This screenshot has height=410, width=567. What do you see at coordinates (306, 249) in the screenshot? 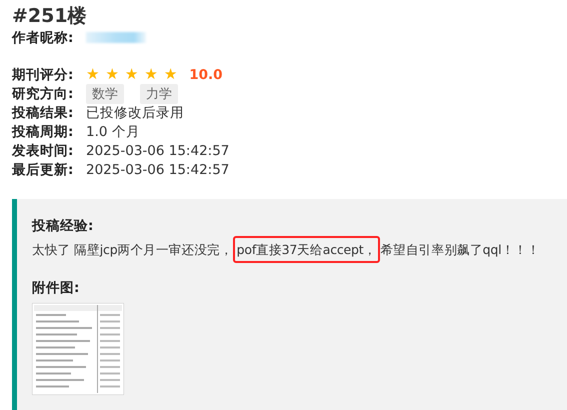
I see `highlighted-text: pof直接37天给accept，` at bounding box center [306, 249].